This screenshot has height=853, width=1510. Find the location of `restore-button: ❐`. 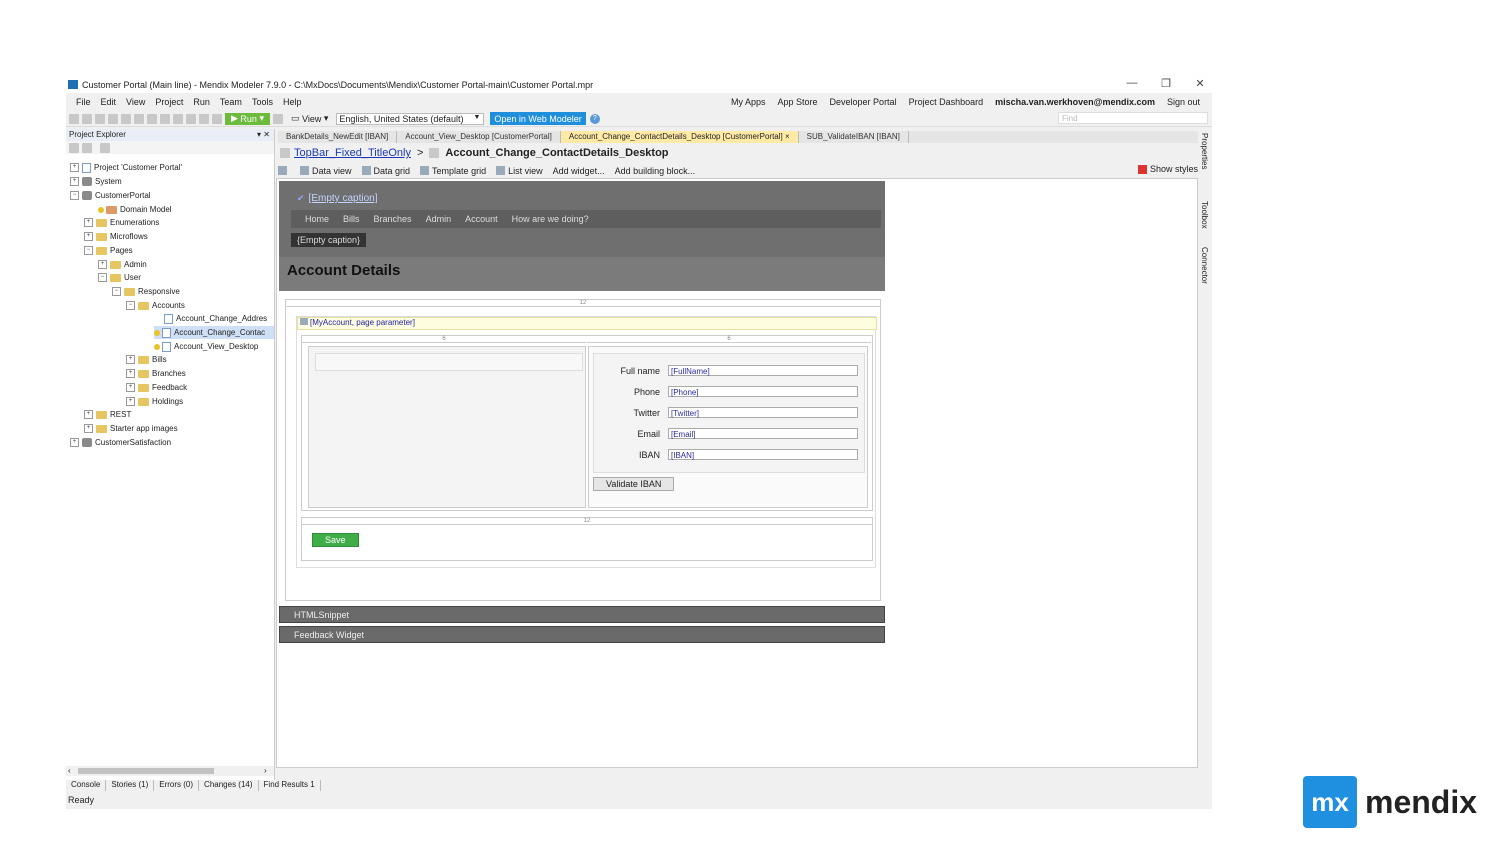

restore-button: ❐ is located at coordinates (1166, 83).